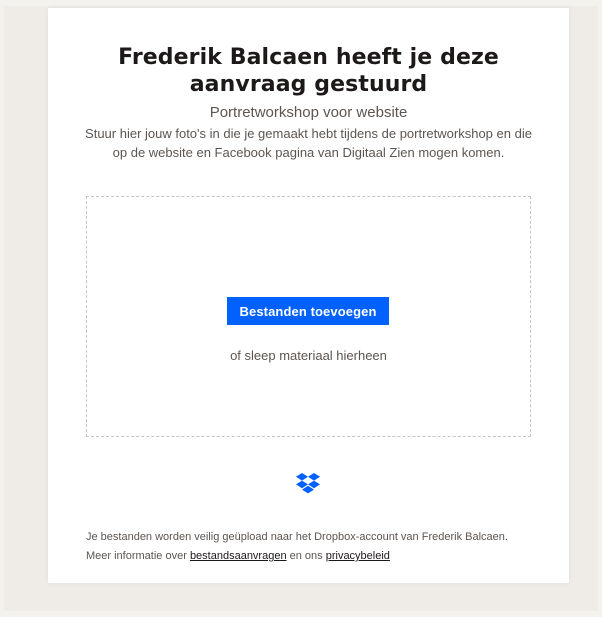  Describe the element at coordinates (308, 311) in the screenshot. I see `add-files-button: Bestanden toevoegen` at that location.